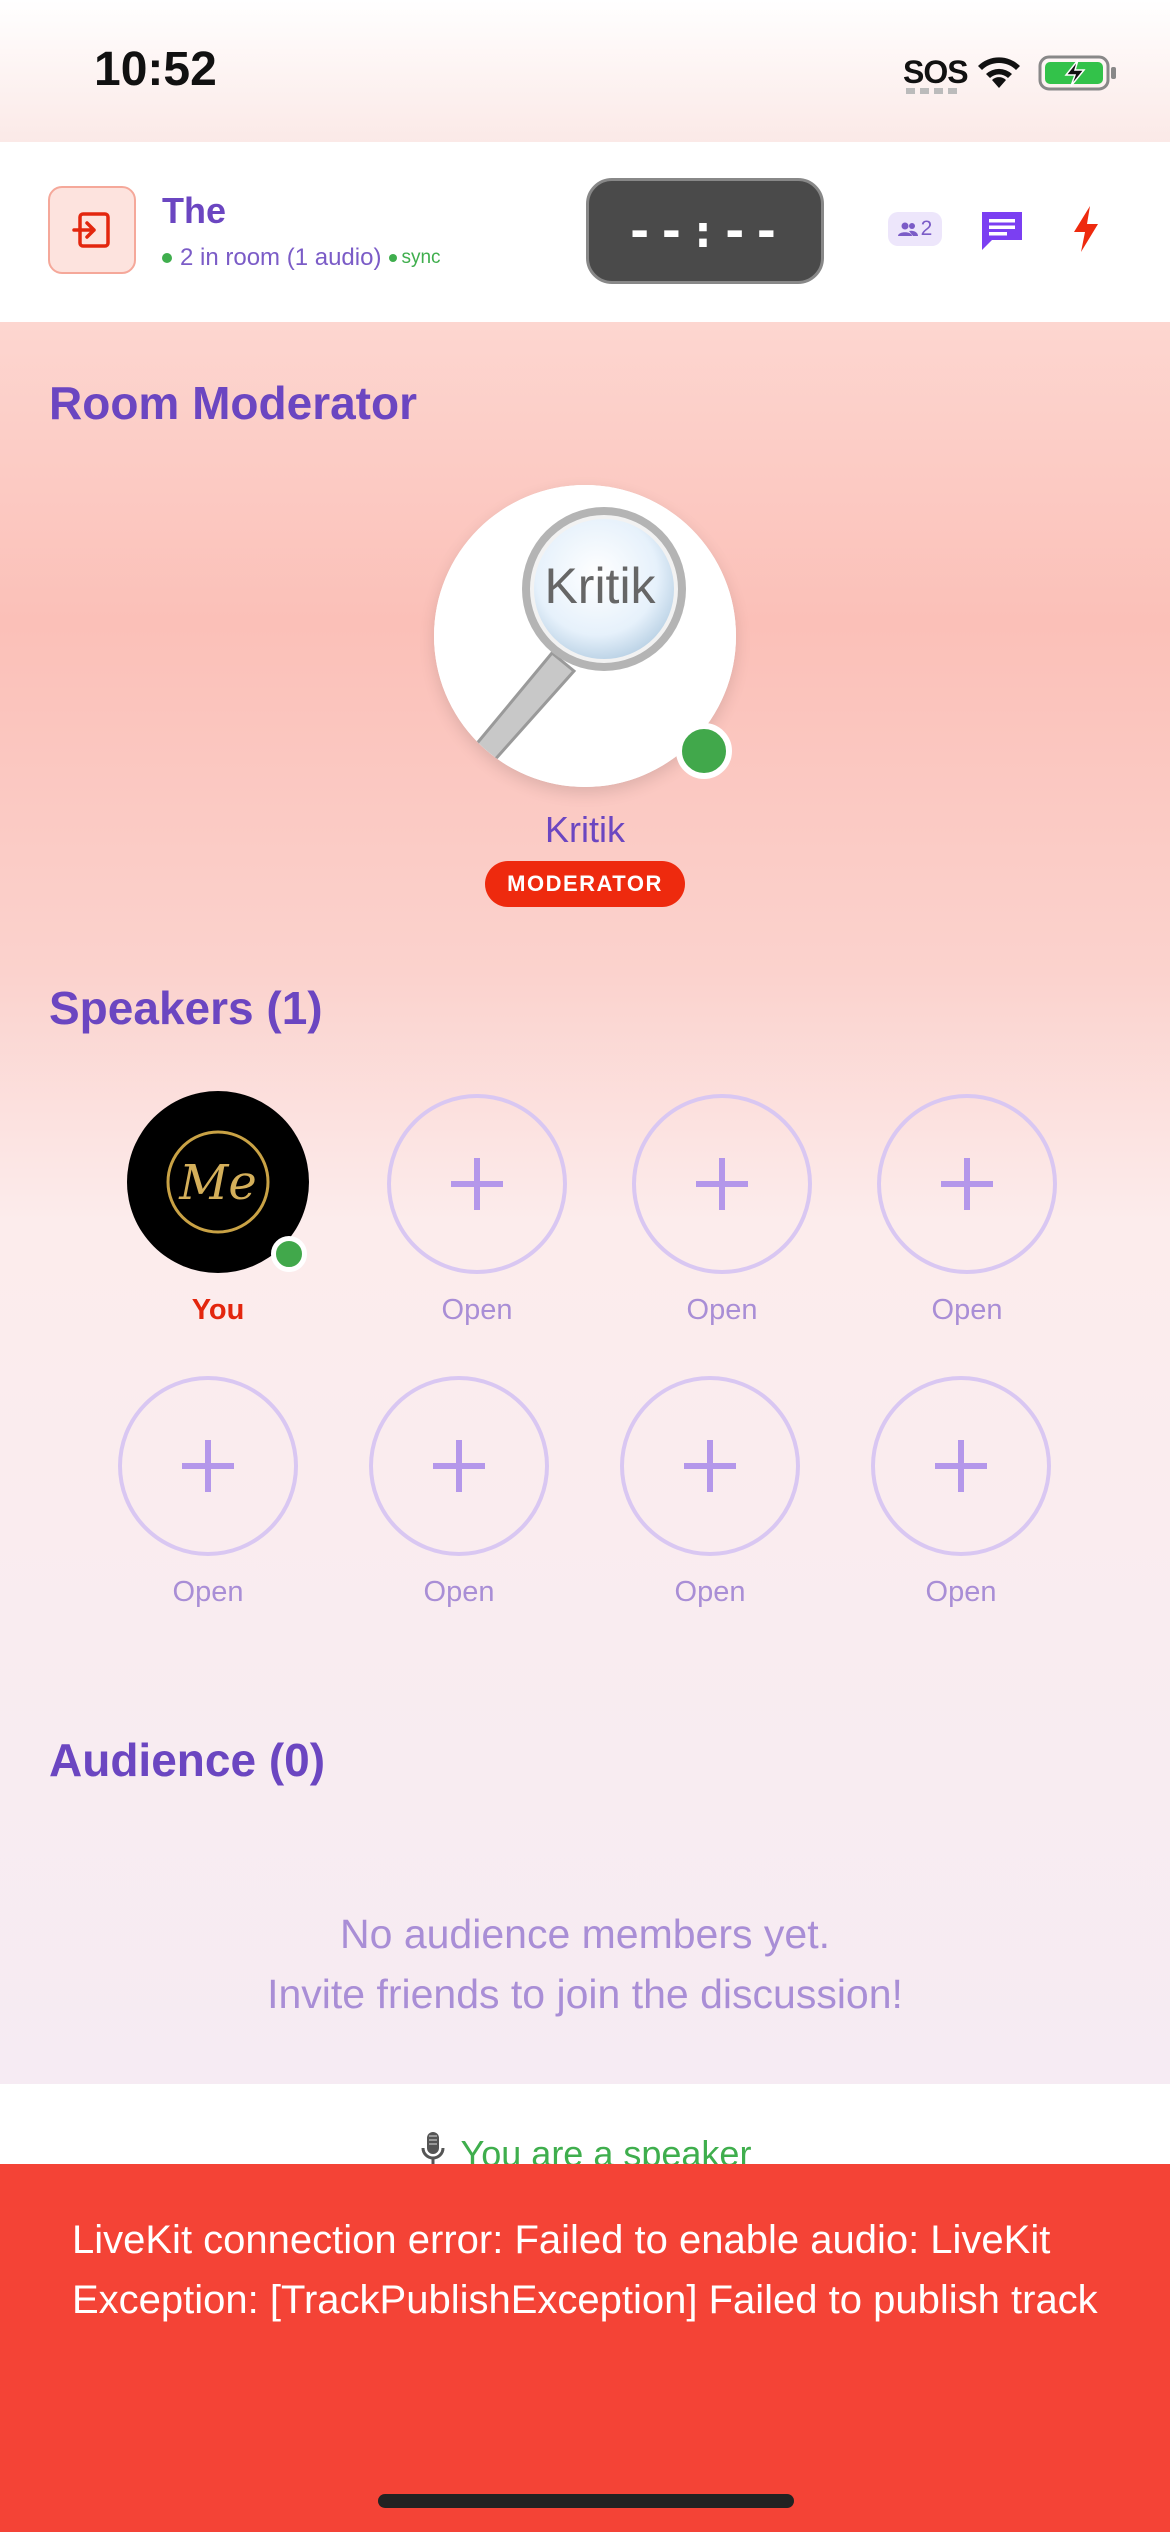 The width and height of the screenshot is (1170, 2532). I want to click on participants-button: 2, so click(915, 229).